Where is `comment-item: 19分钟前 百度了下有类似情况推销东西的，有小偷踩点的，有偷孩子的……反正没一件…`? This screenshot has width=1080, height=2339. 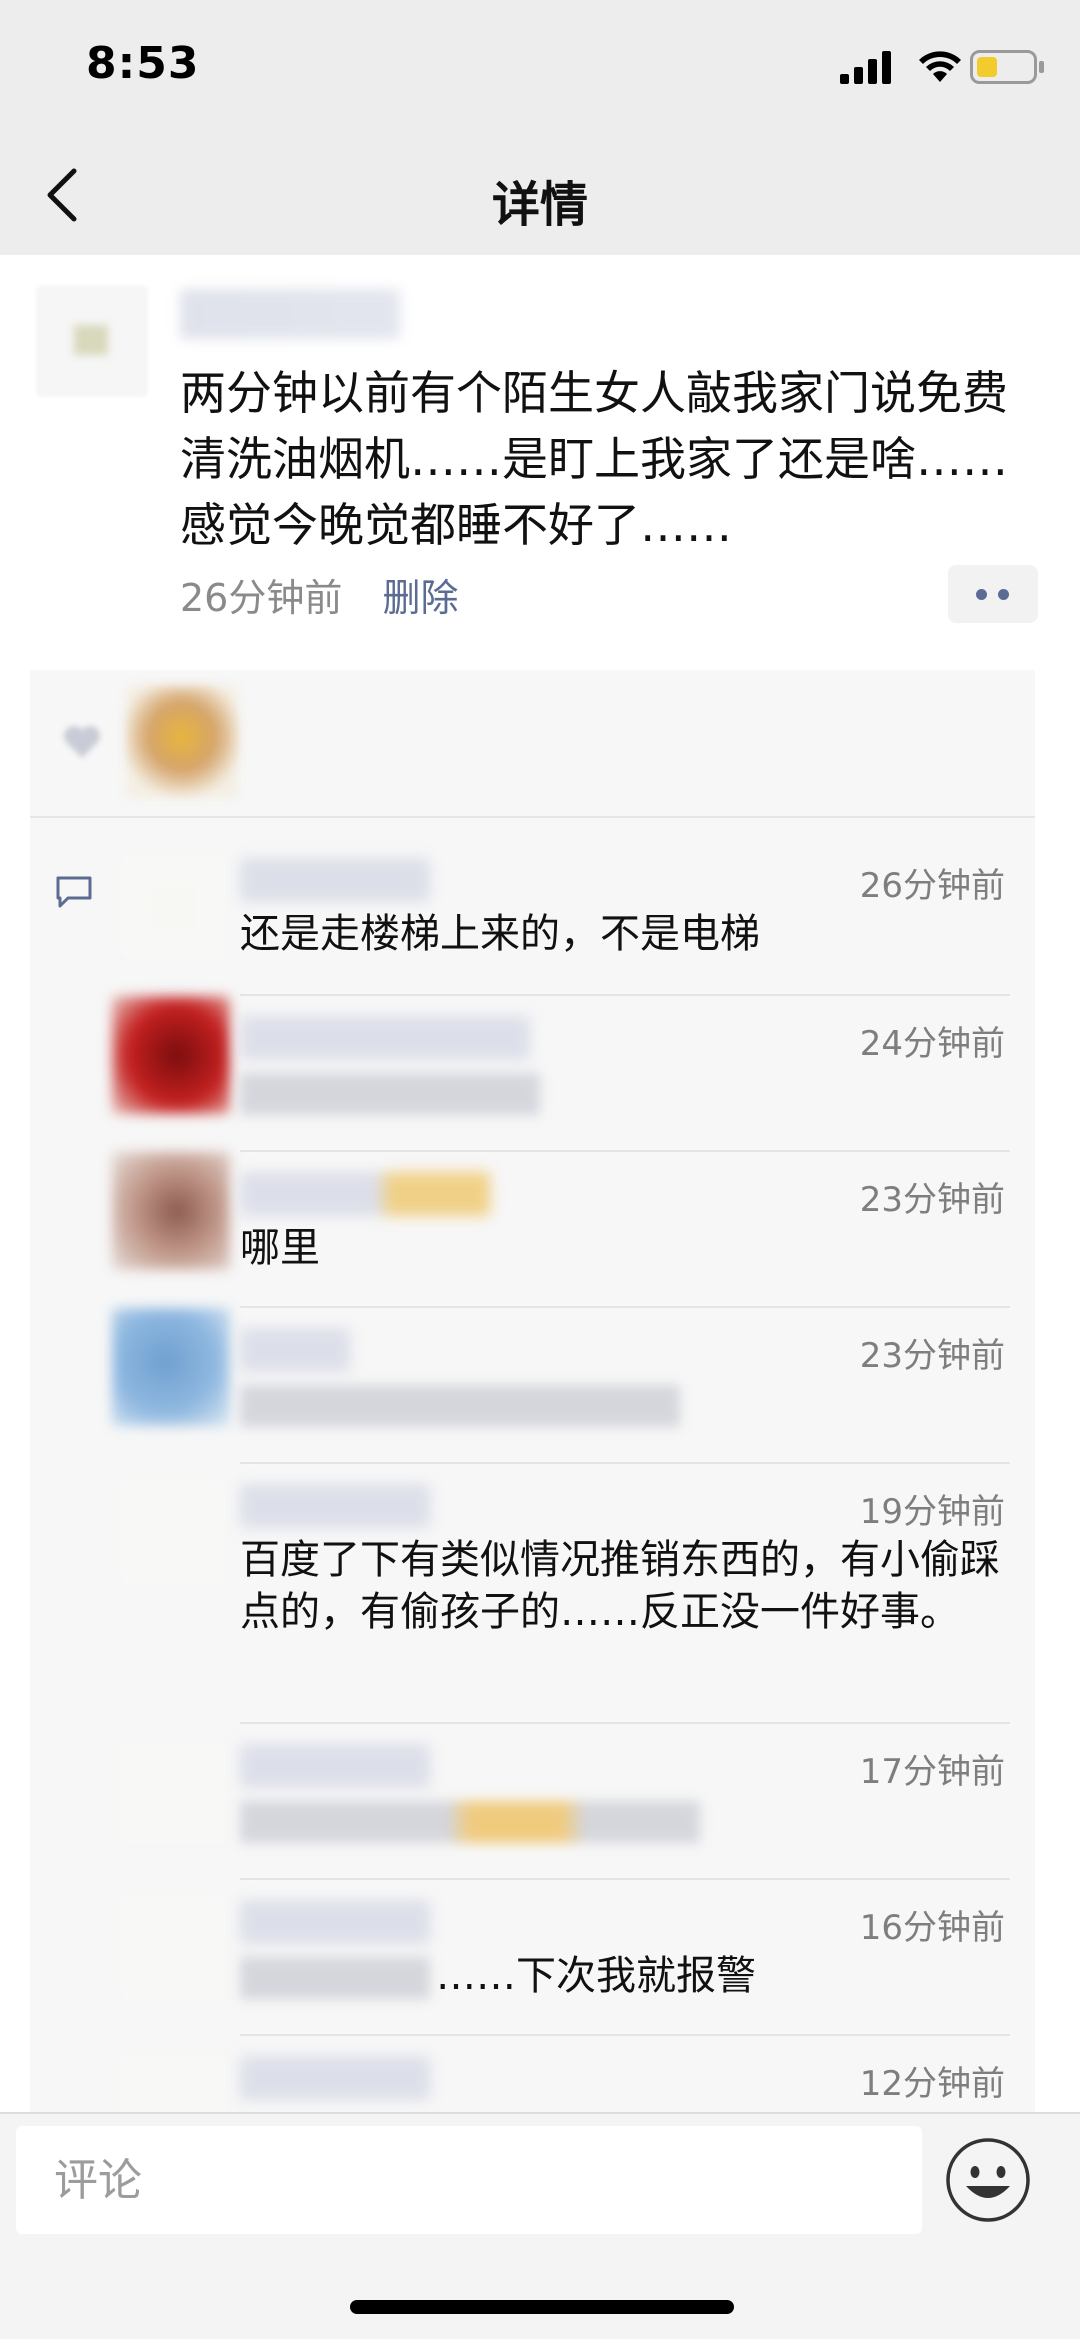 comment-item: 19分钟前 百度了下有类似情况推销东西的，有小偷踩点的，有偷孩子的……反正没一件… is located at coordinates (532, 1594).